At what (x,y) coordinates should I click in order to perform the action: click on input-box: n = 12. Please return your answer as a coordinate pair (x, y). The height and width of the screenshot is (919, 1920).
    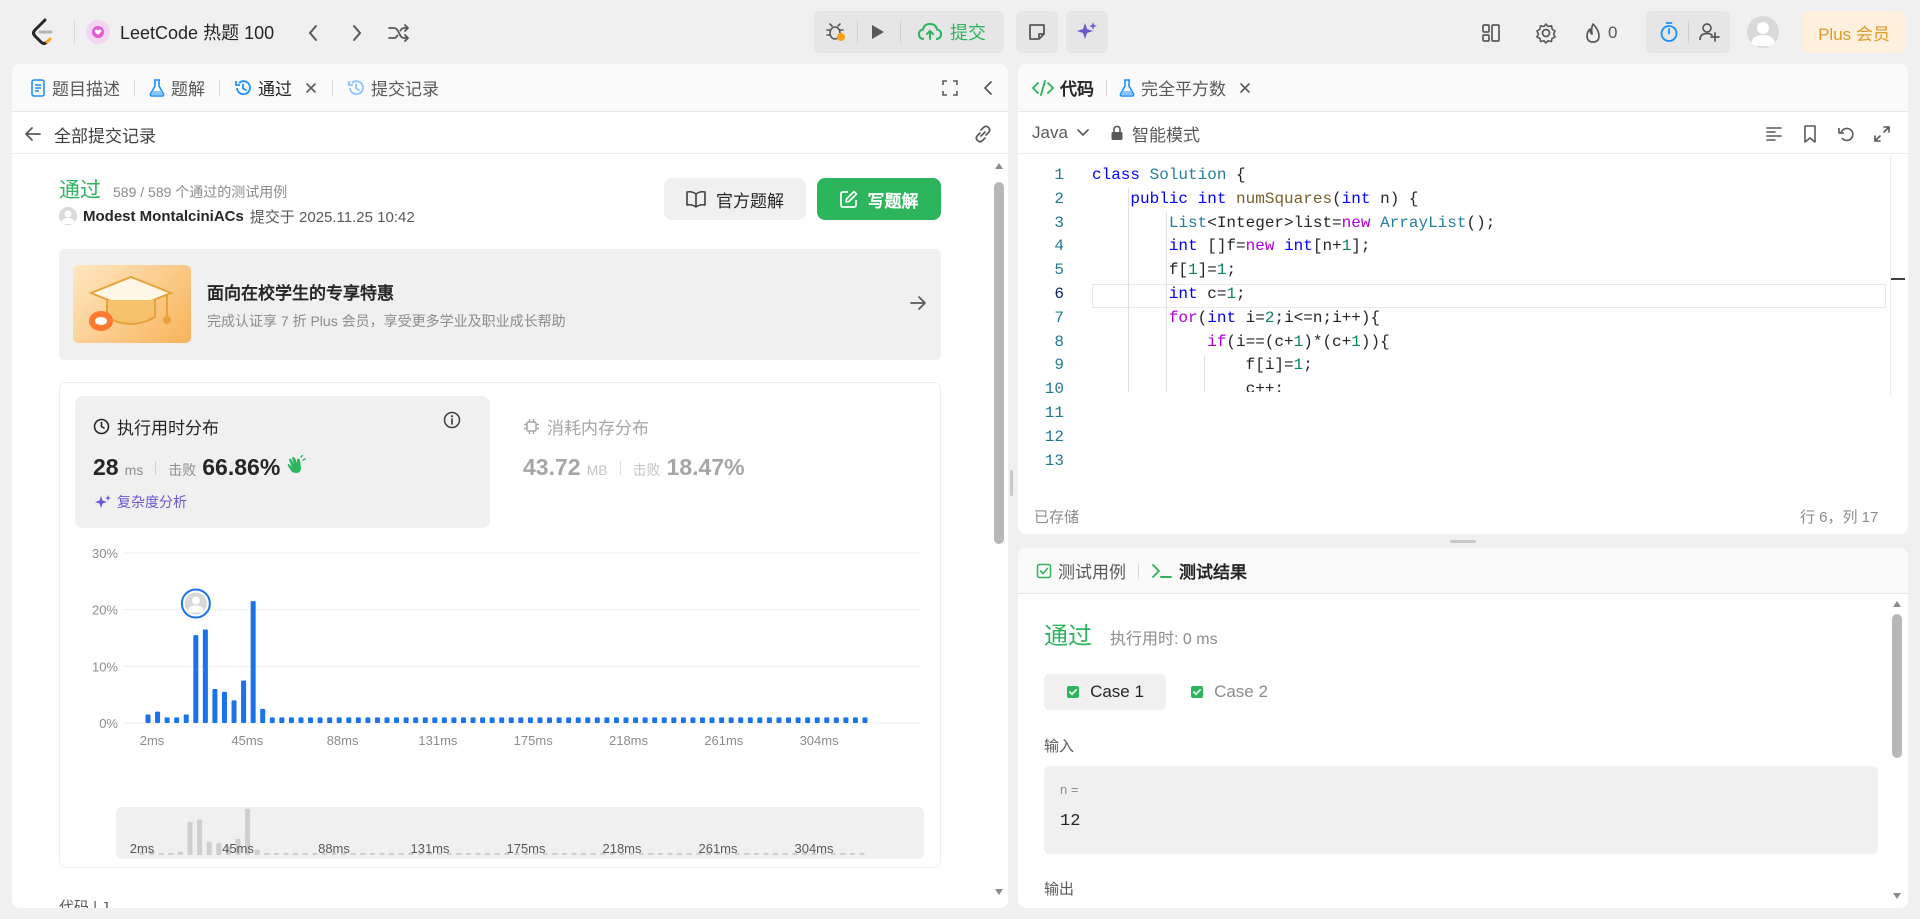
    Looking at the image, I should click on (1461, 810).